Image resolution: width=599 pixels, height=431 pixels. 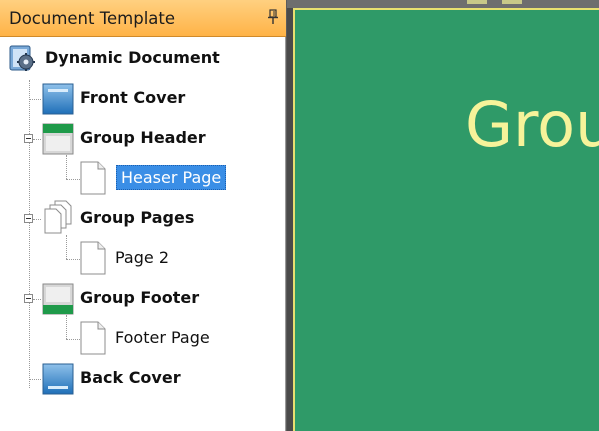 I want to click on panel-header: Document Template, so click(x=143, y=18).